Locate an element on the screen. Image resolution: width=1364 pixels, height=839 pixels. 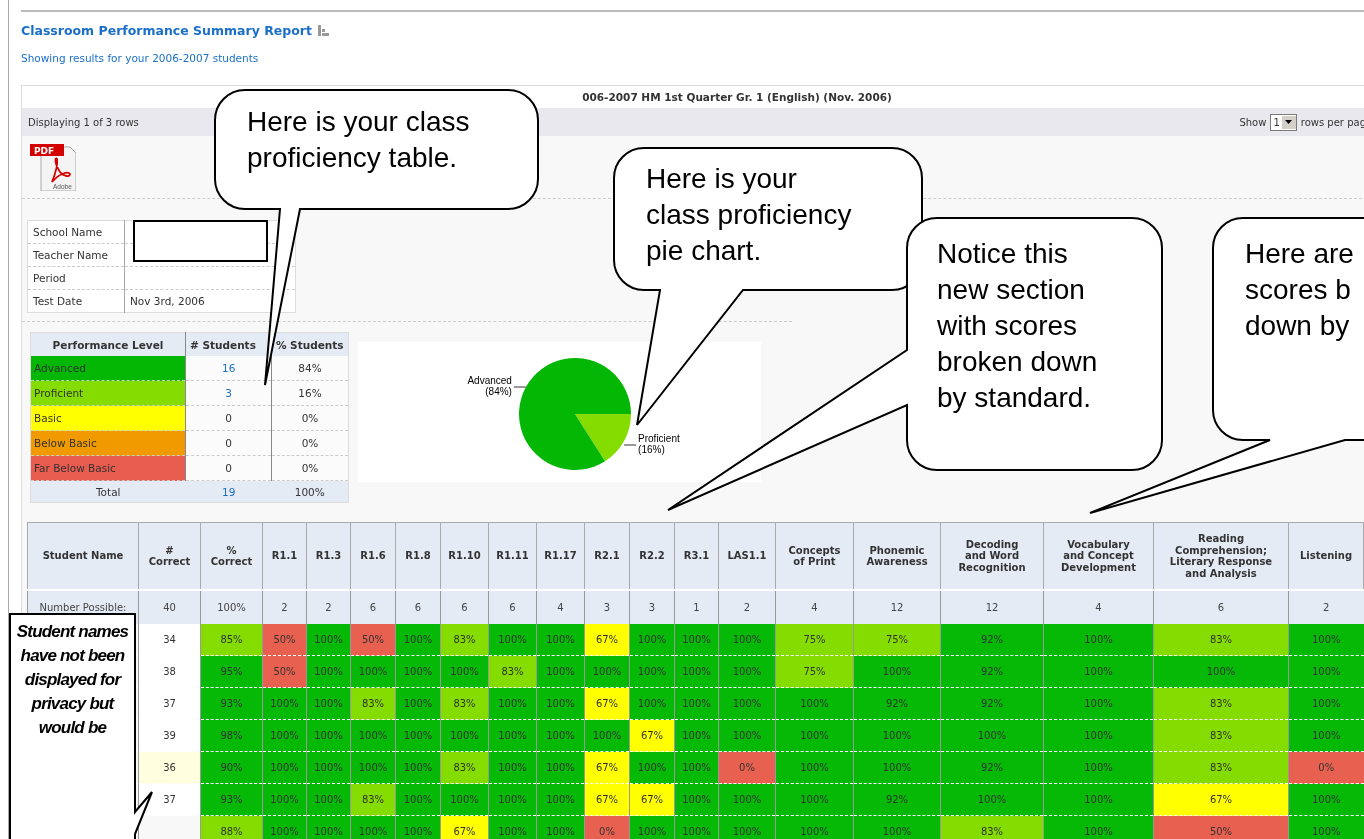
count-cell: 3 is located at coordinates (228, 393).